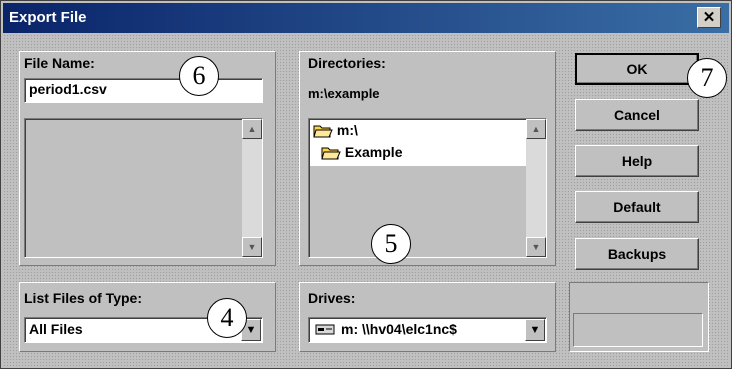  Describe the element at coordinates (399, 329) in the screenshot. I see `drives-value: m: \\hv04\elc1nc$` at that location.